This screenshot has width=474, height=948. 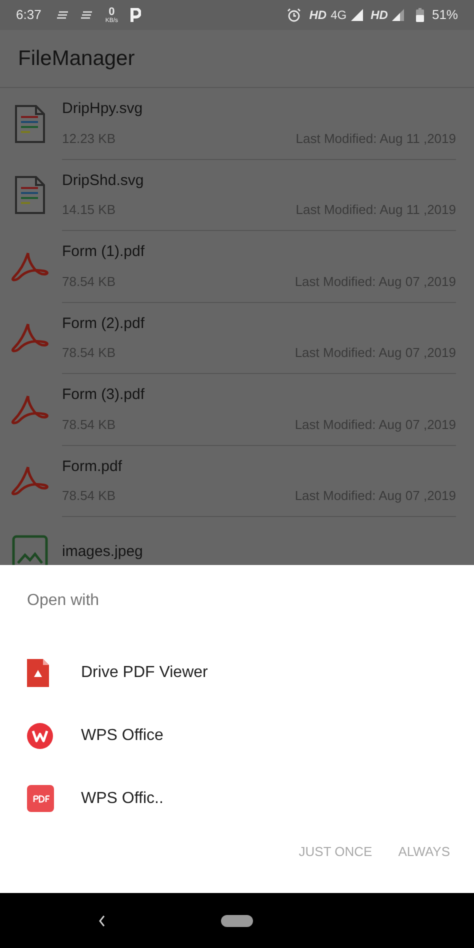 I want to click on app-option: WPS Offic.., so click(x=237, y=798).